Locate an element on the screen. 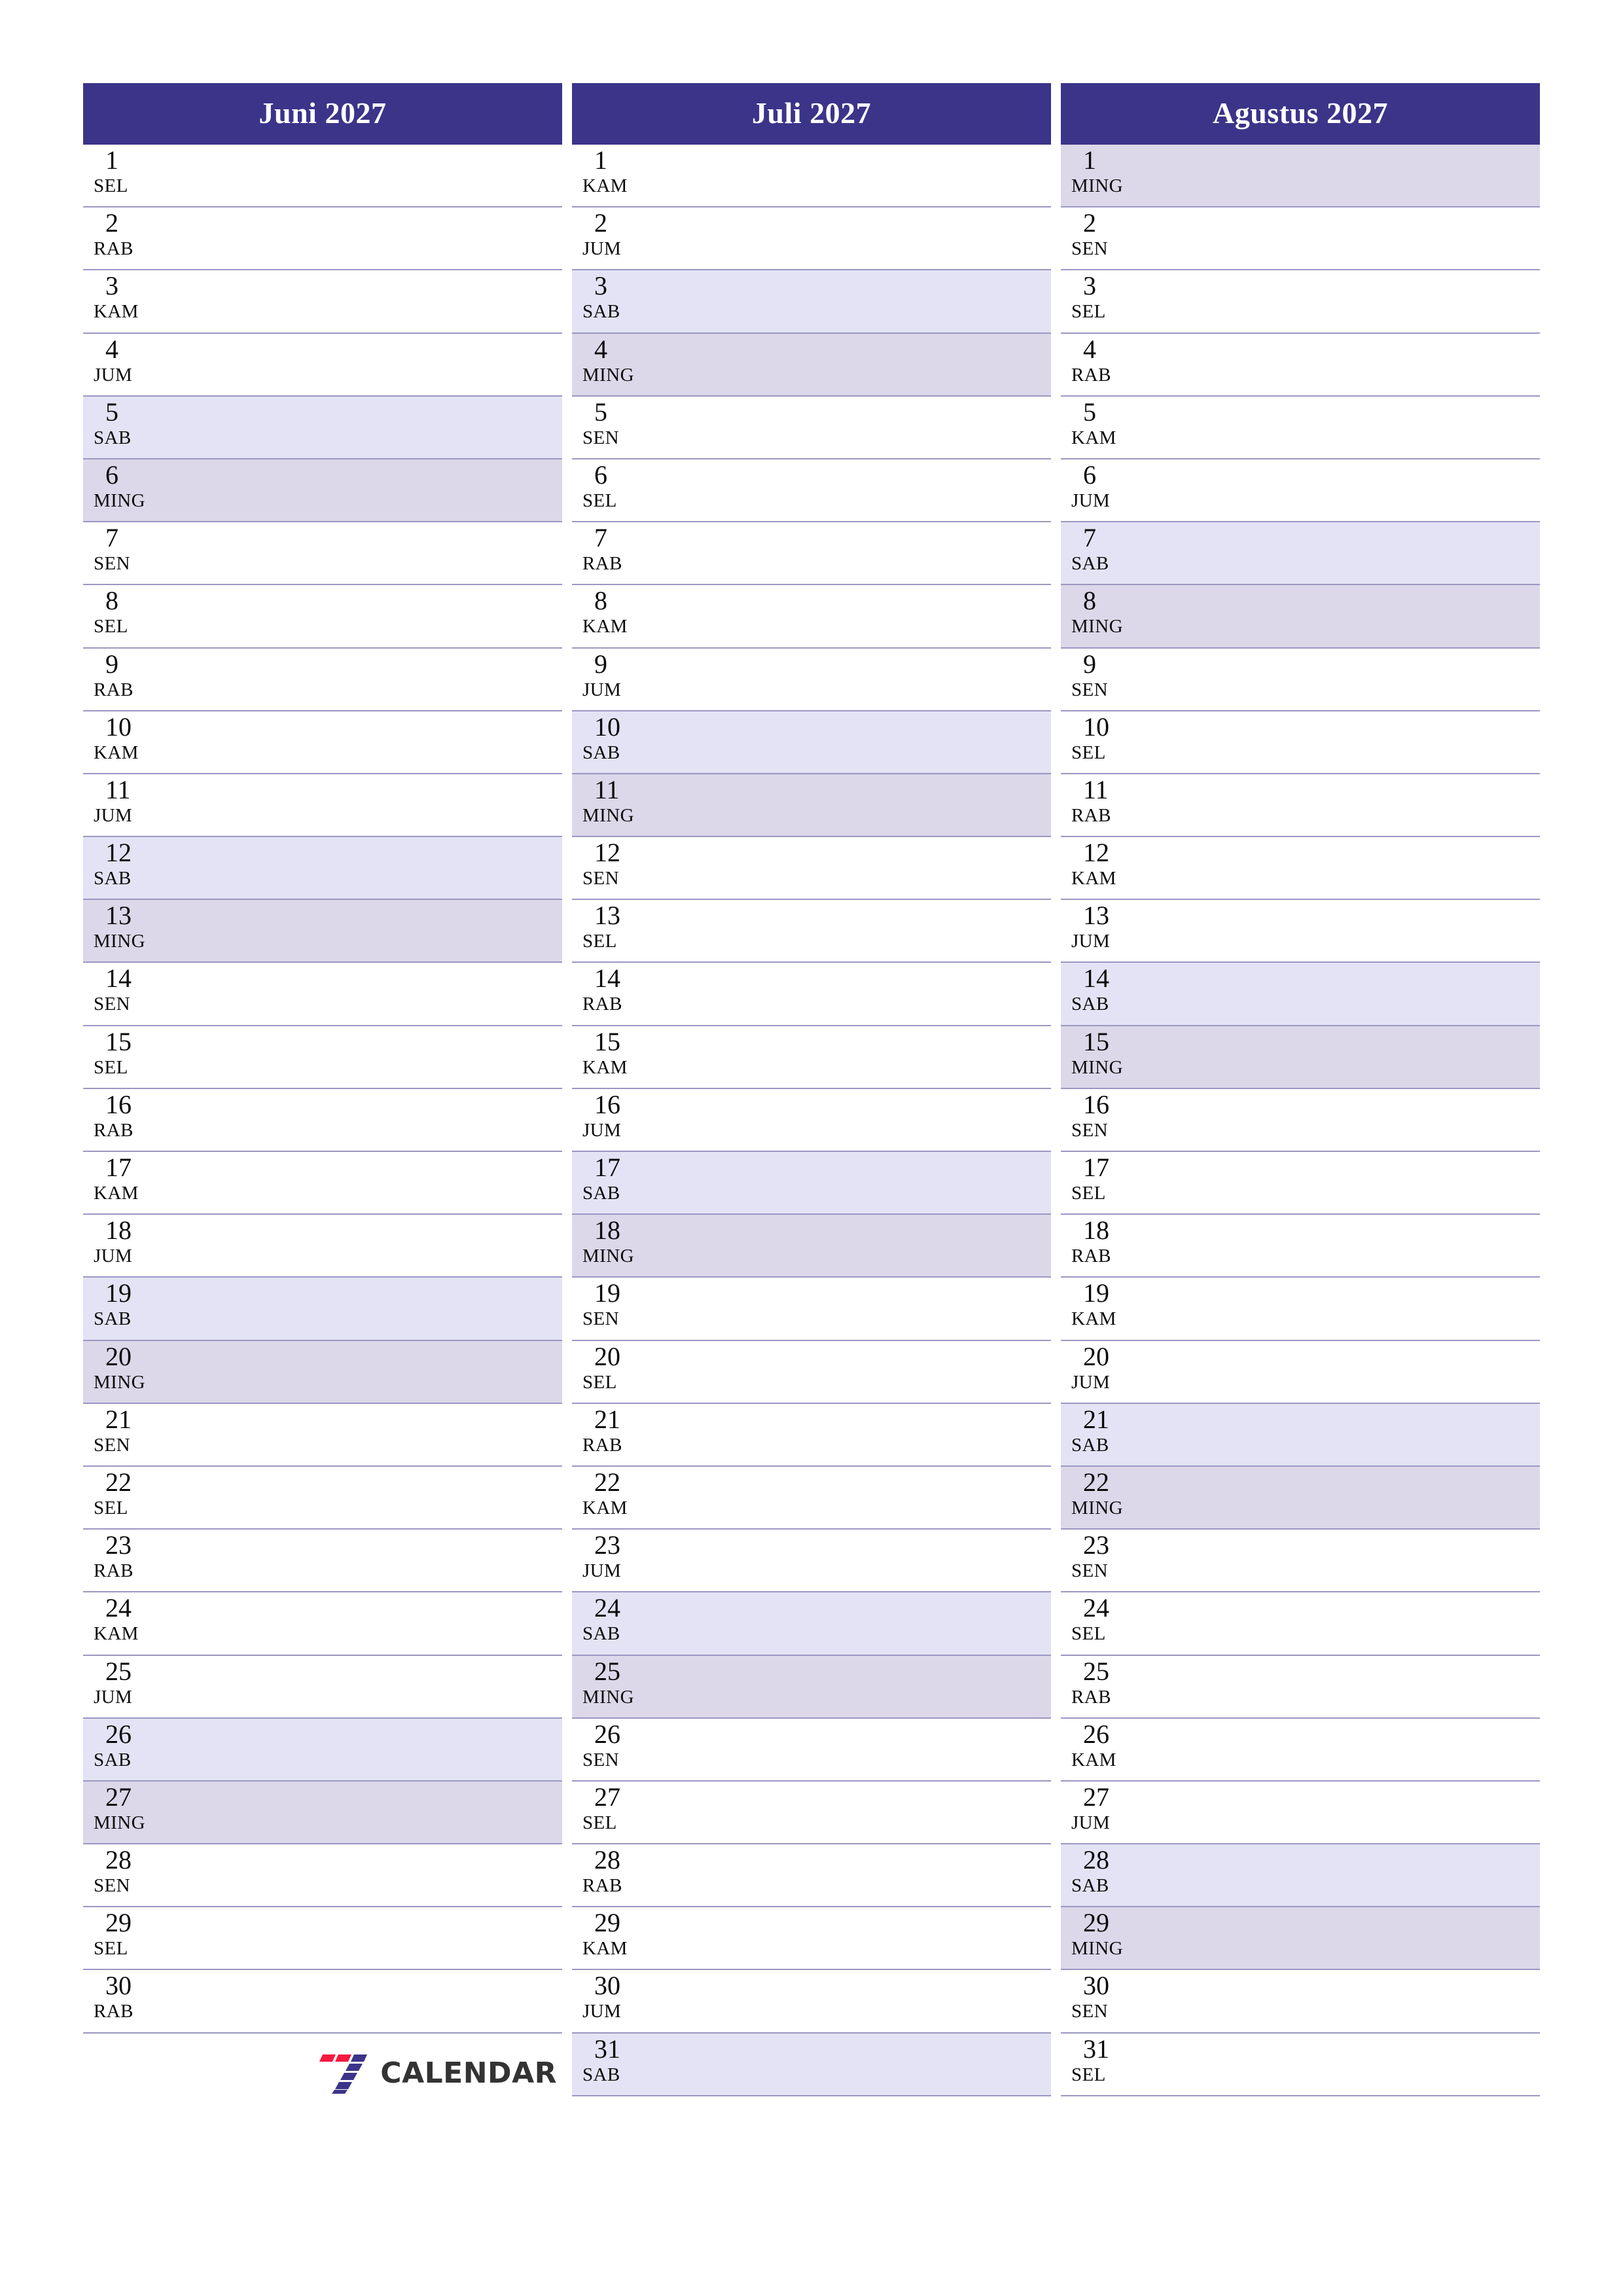 The height and width of the screenshot is (2296, 1623). day-row: 28 RAB is located at coordinates (811, 1876).